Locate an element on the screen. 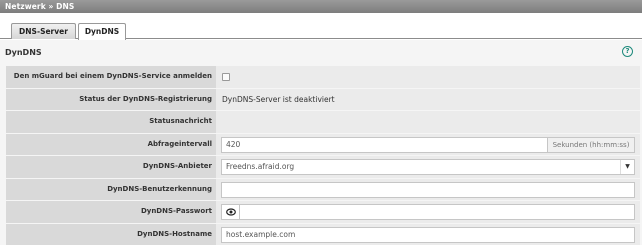  breadcrumb: Netzwerk » DNS is located at coordinates (321, 6).